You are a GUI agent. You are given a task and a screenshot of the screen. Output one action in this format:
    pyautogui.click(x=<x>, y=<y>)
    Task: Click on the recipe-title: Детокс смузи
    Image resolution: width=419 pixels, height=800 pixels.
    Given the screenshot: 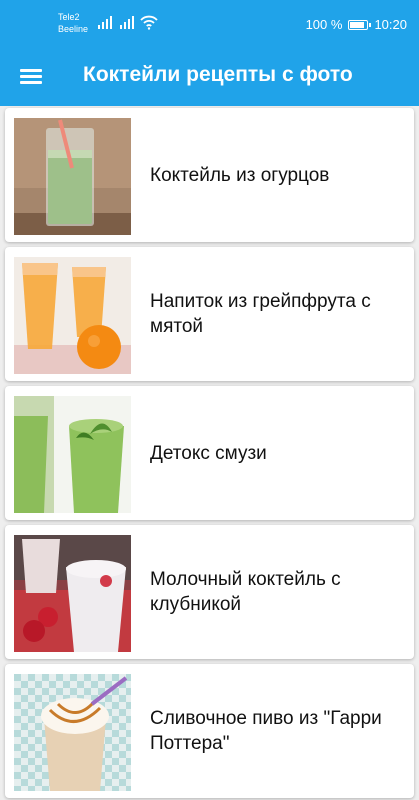 What is the action you would take?
    pyautogui.click(x=208, y=453)
    